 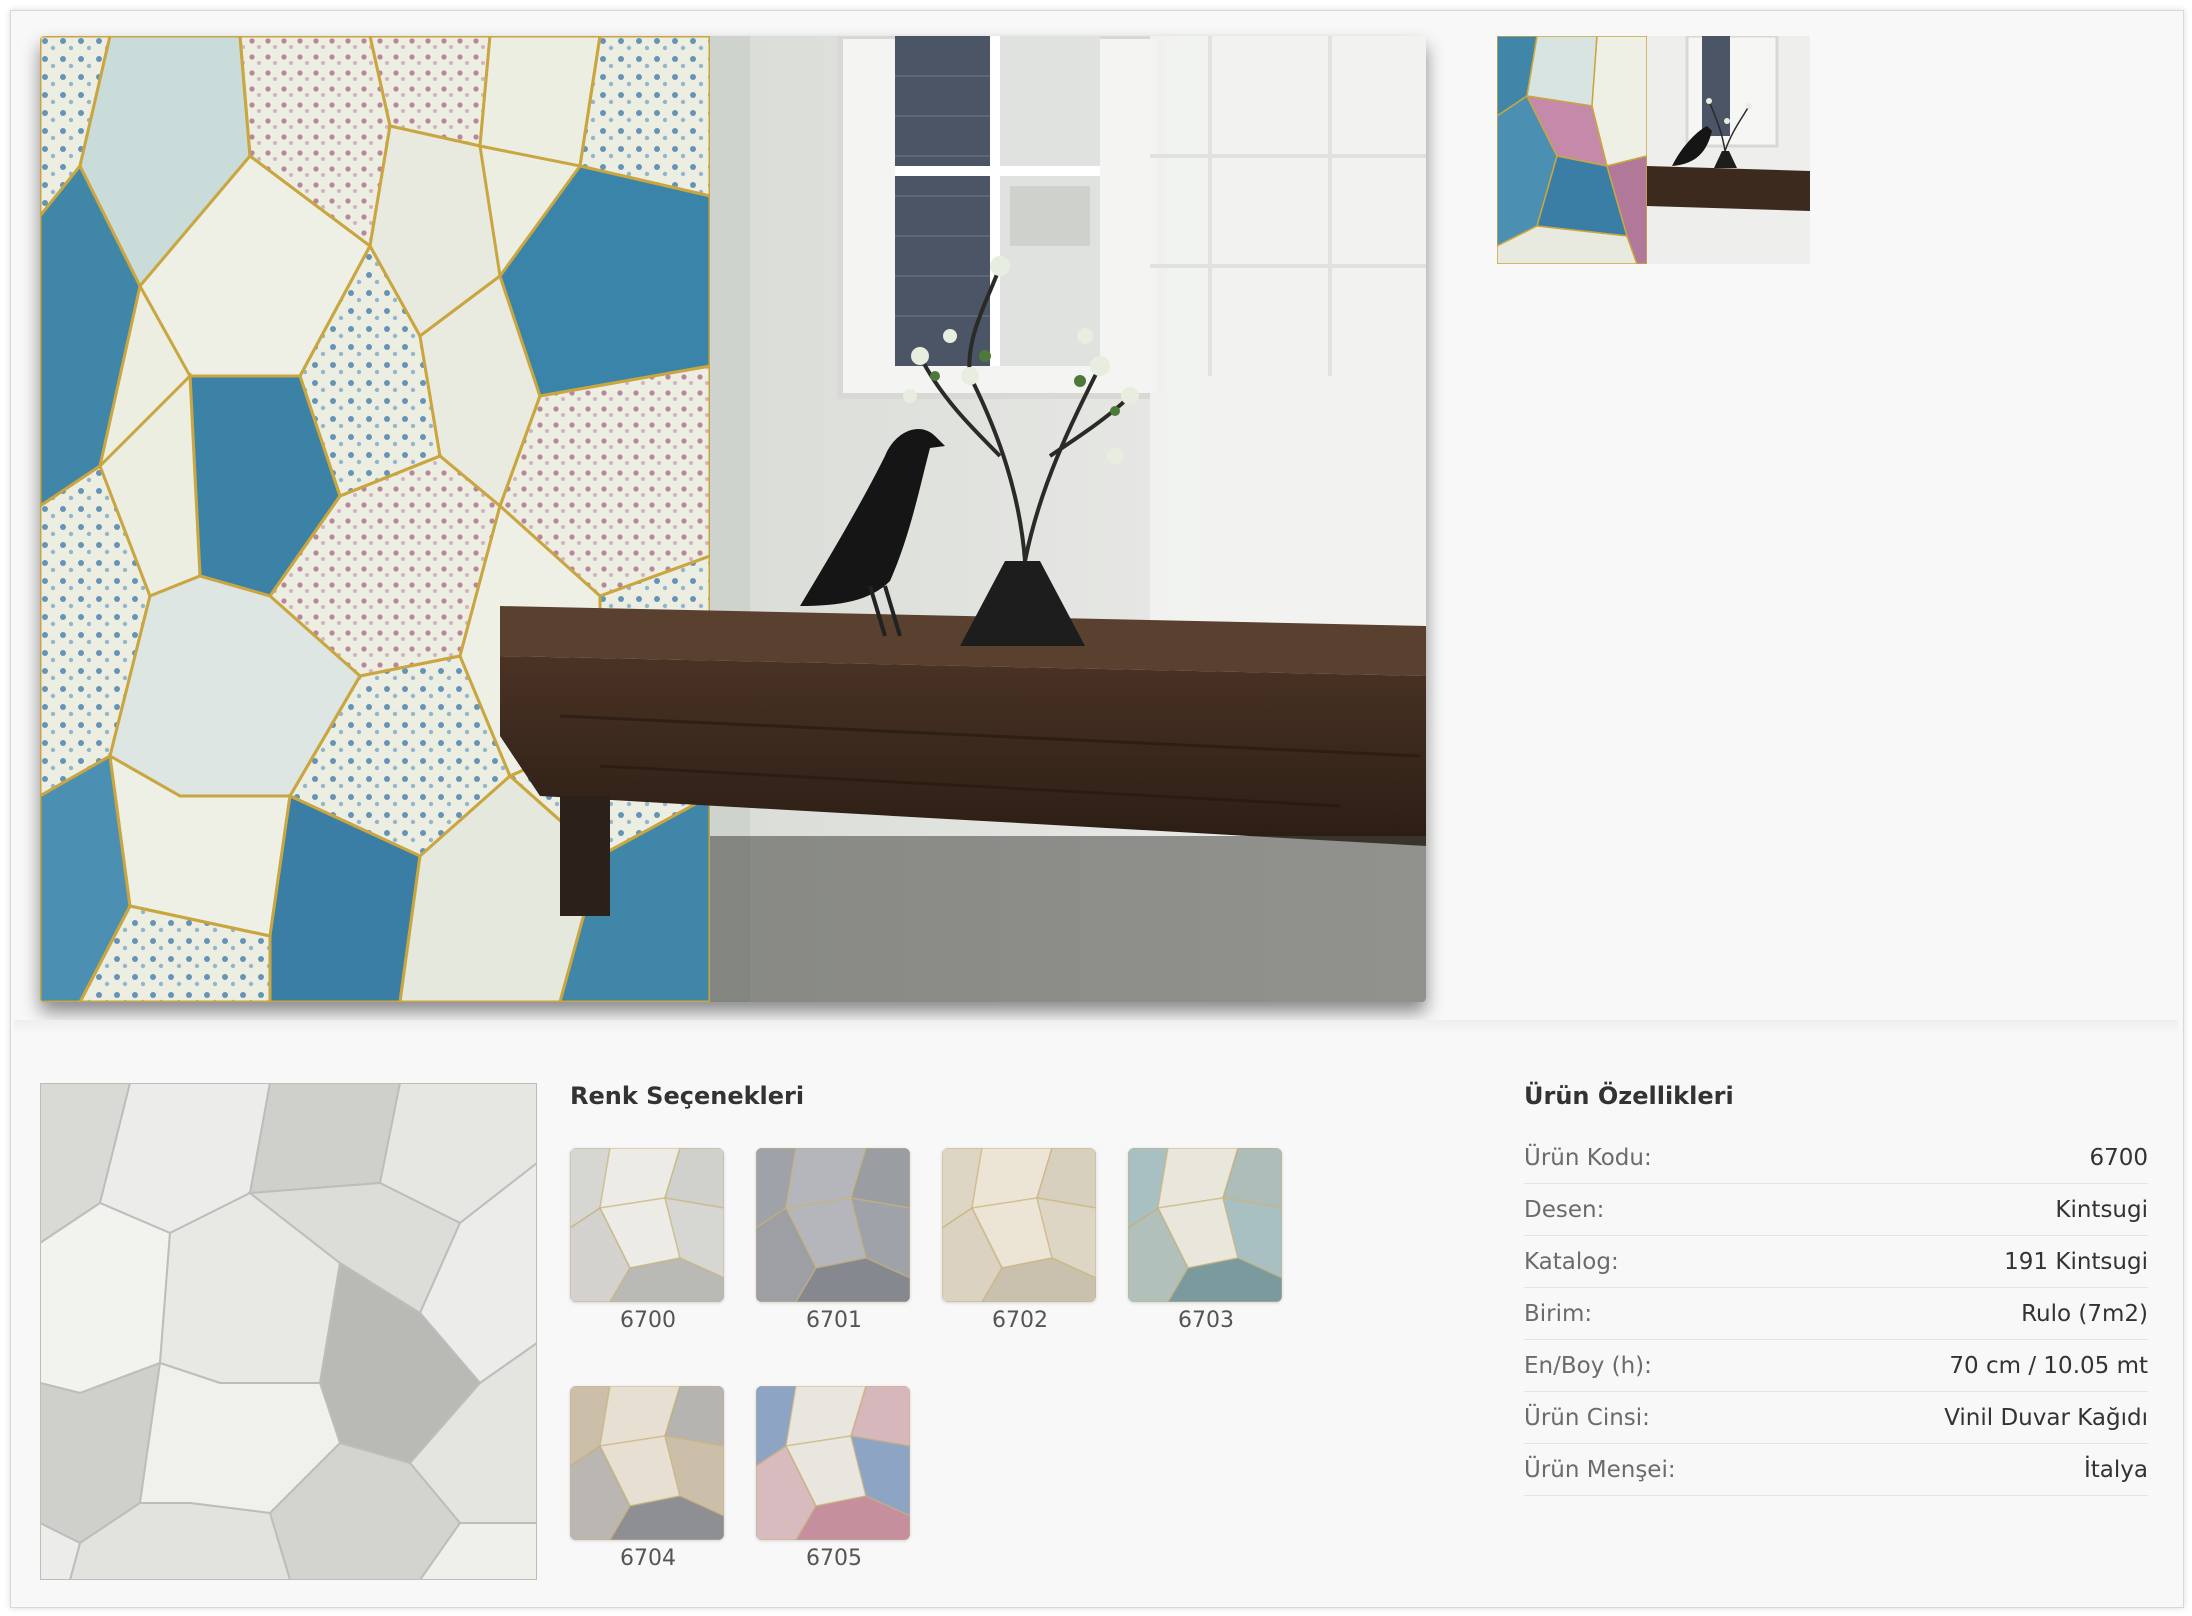 What do you see at coordinates (2046, 1417) in the screenshot?
I see `property-value: Vinil Duvar Kağıdı` at bounding box center [2046, 1417].